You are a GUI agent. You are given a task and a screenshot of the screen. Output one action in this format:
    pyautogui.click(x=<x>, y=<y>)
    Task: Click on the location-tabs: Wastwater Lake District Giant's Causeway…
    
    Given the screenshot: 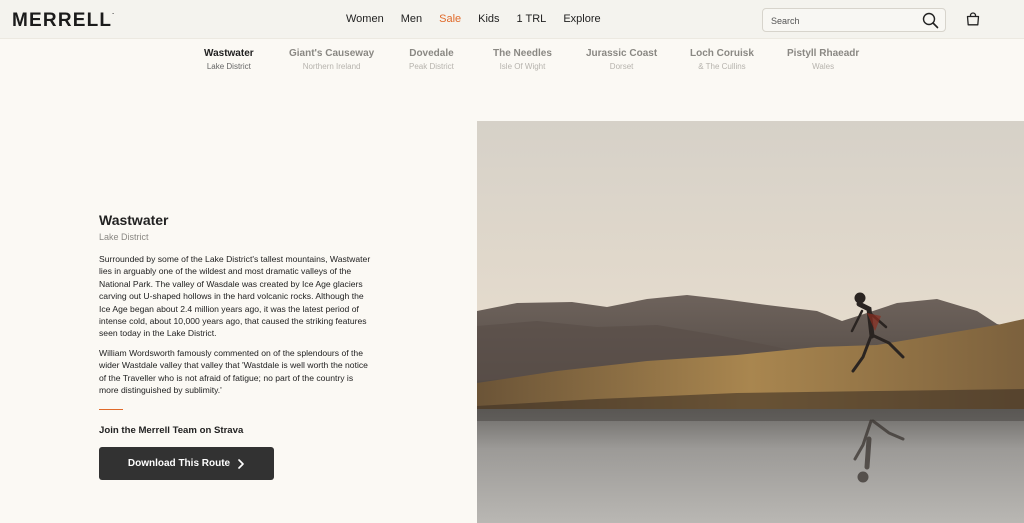 What is the action you would take?
    pyautogui.click(x=512, y=63)
    